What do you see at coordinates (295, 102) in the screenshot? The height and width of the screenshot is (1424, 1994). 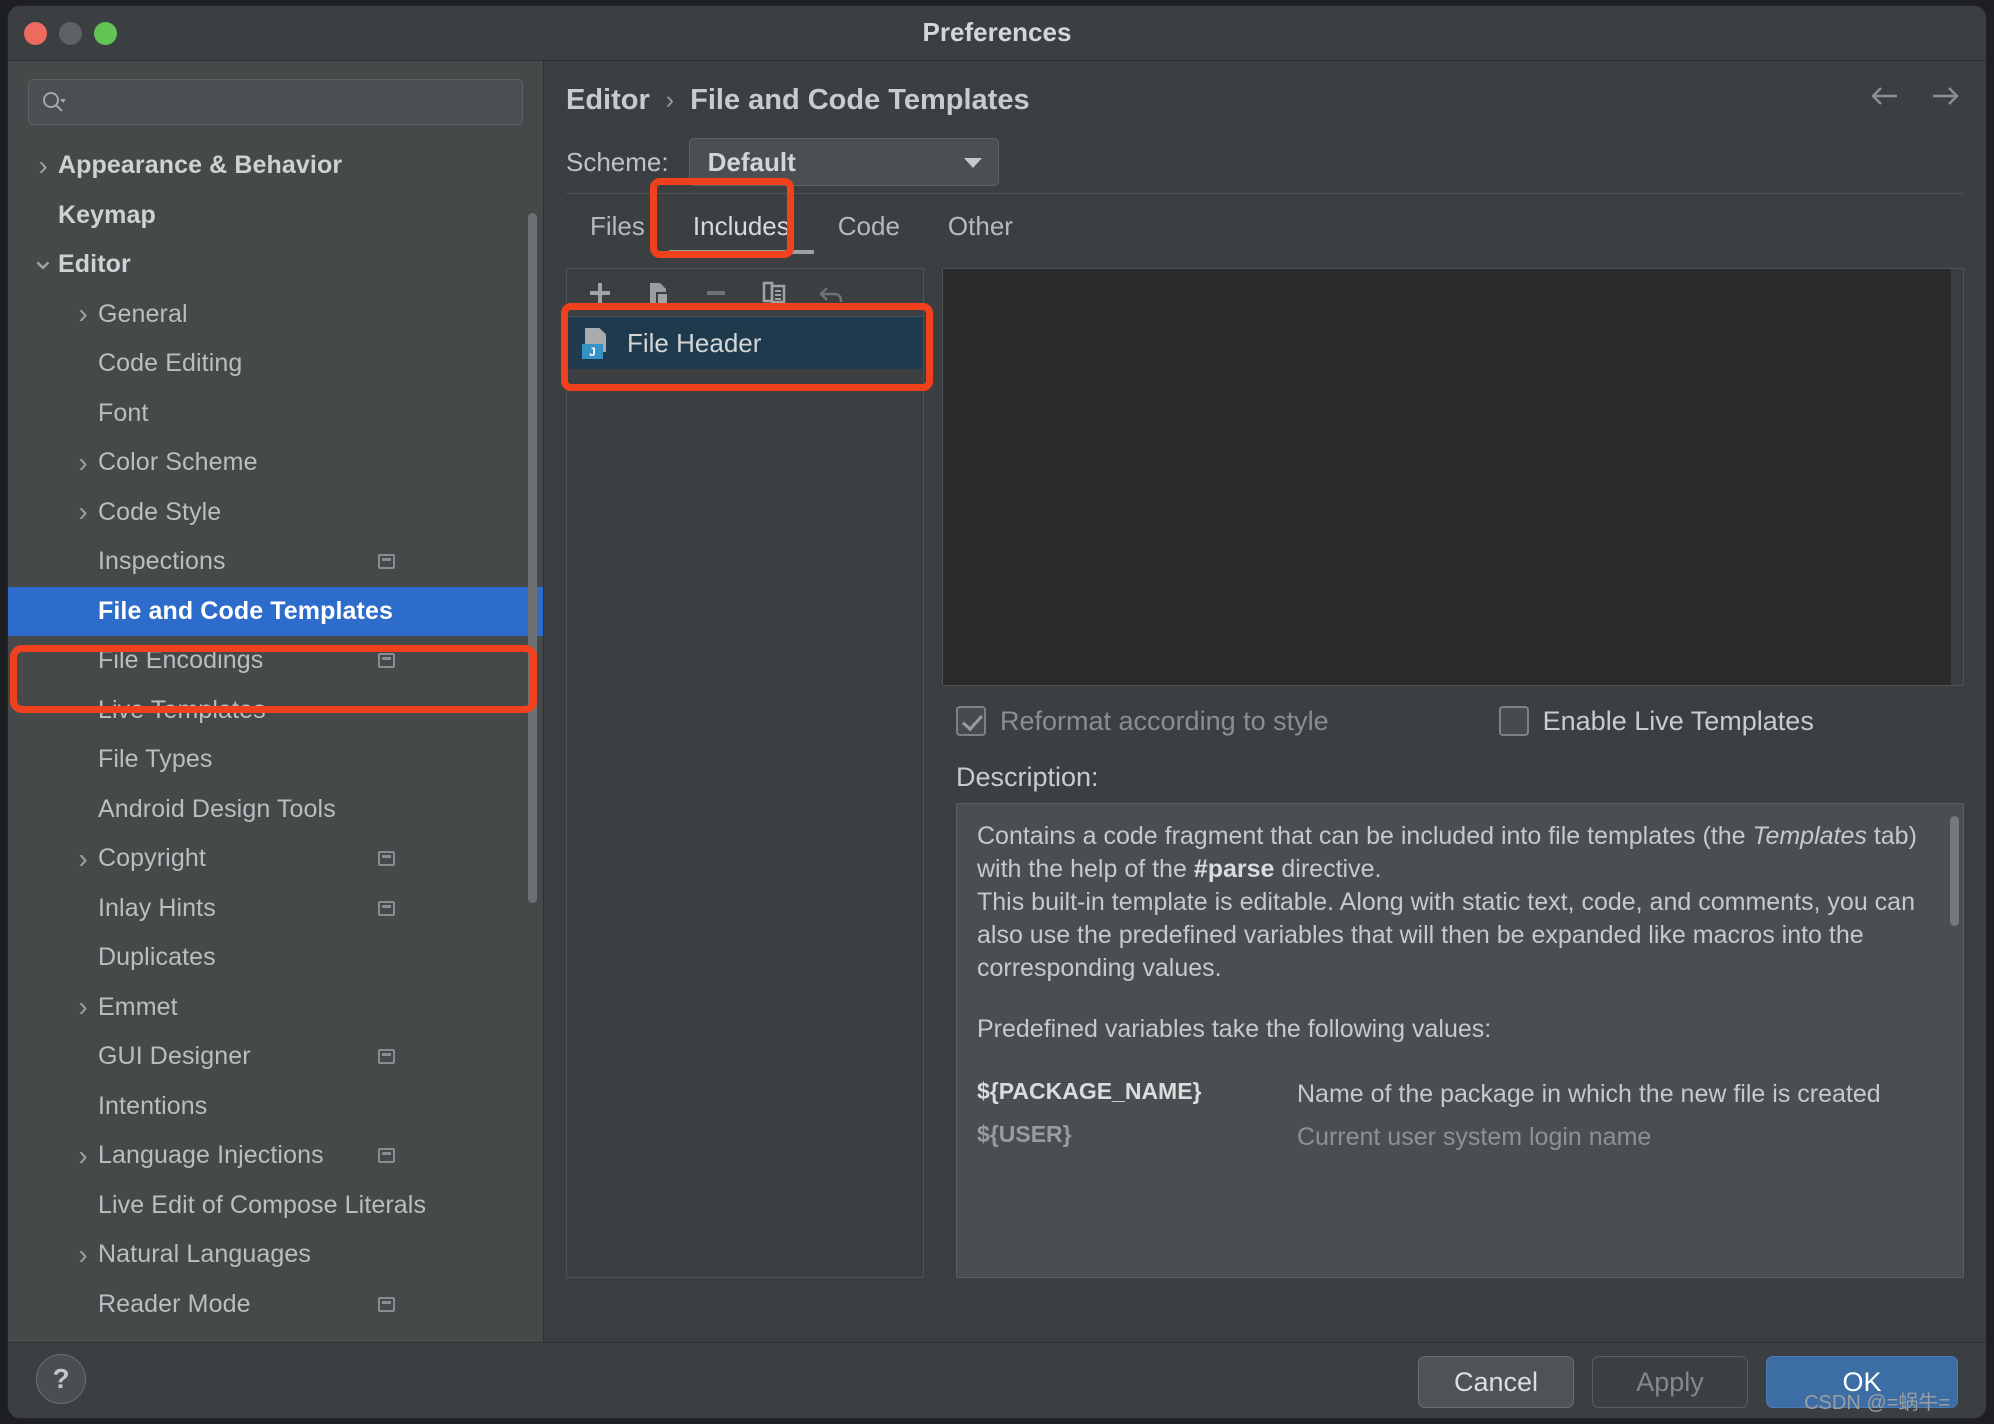 I see `search-input` at bounding box center [295, 102].